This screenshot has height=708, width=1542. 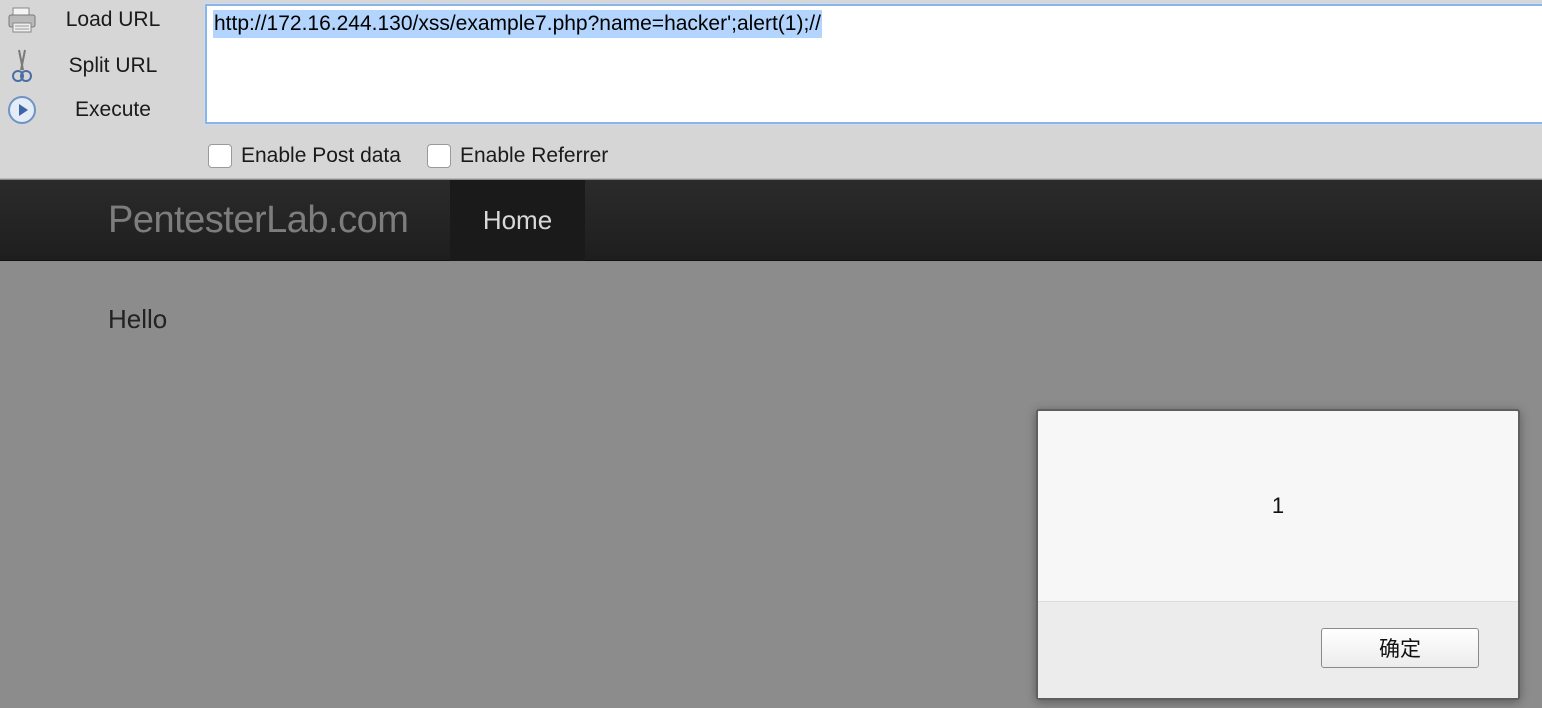 I want to click on enable-post-data-checkbox: Enable Post data, so click(x=304, y=156).